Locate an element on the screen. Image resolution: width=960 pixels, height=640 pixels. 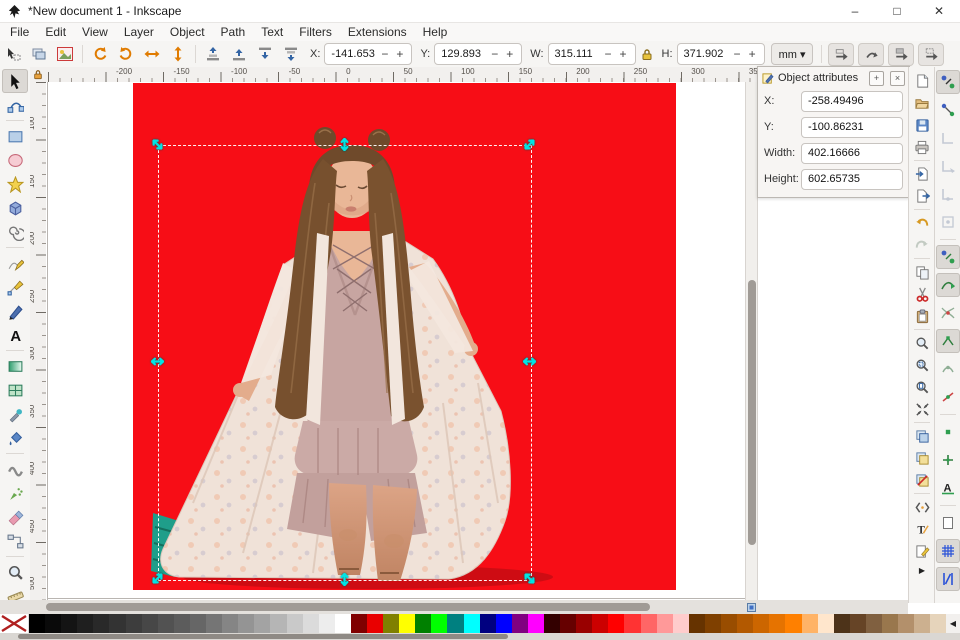
clone-unlink-icon is located at coordinates (922, 480).